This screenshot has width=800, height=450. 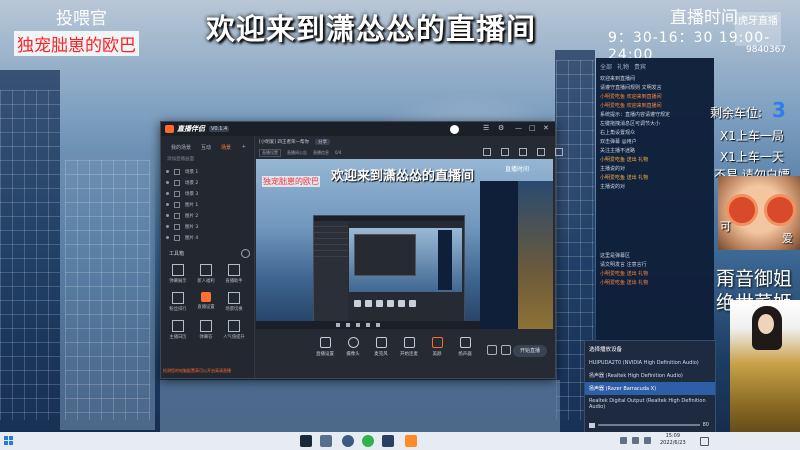 What do you see at coordinates (546, 128) in the screenshot?
I see `close-icon: ✕` at bounding box center [546, 128].